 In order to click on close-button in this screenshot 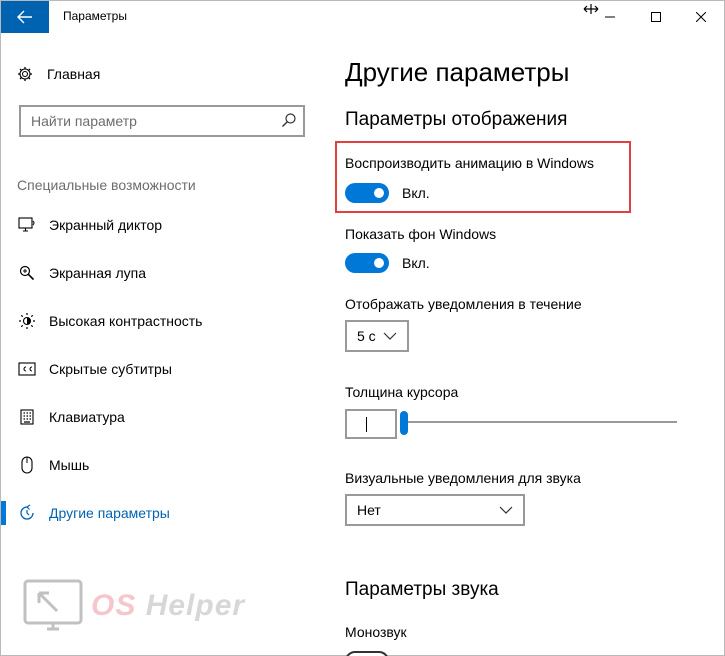, I will do `click(701, 17)`.